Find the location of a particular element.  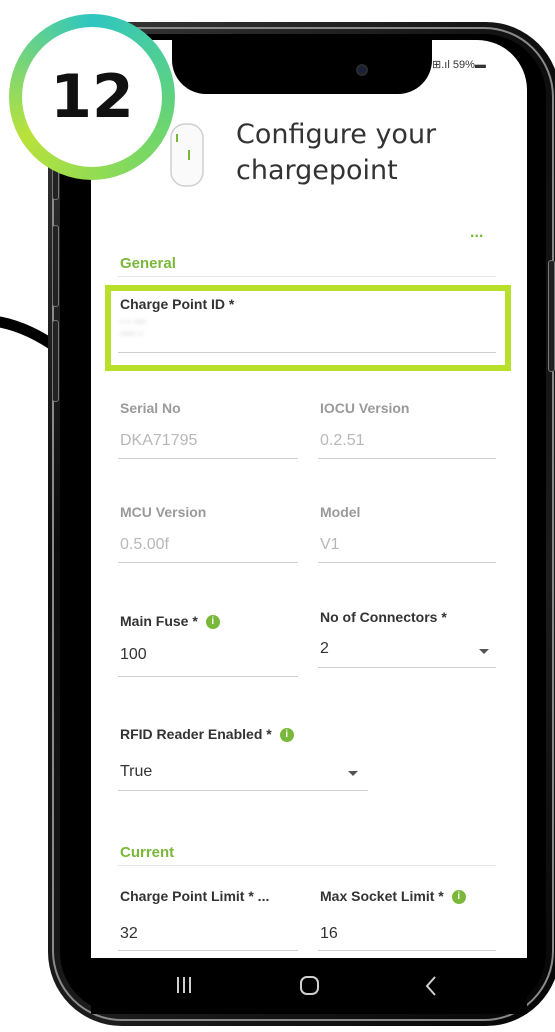

front-camera is located at coordinates (362, 70).